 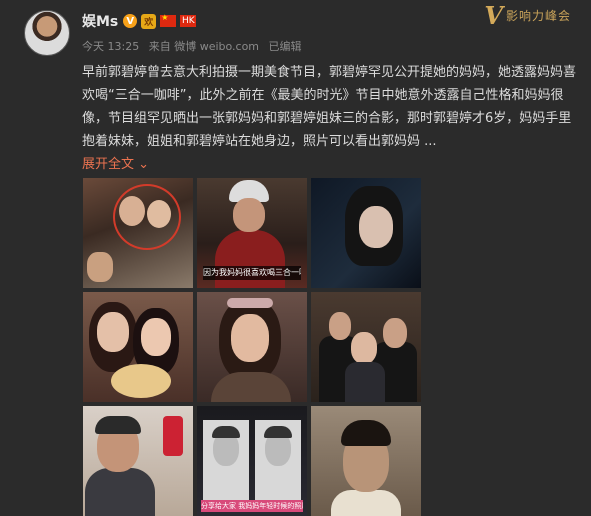 What do you see at coordinates (204, 46) in the screenshot?
I see `post-source: 来自 微博 weibo.com` at bounding box center [204, 46].